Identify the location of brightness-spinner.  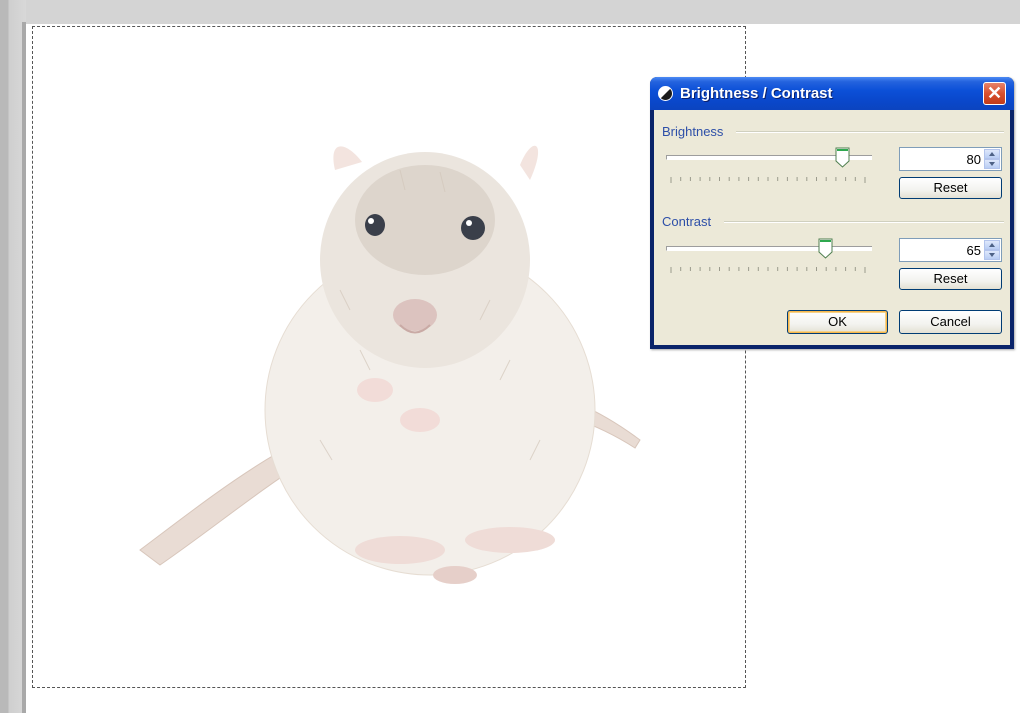
(992, 159).